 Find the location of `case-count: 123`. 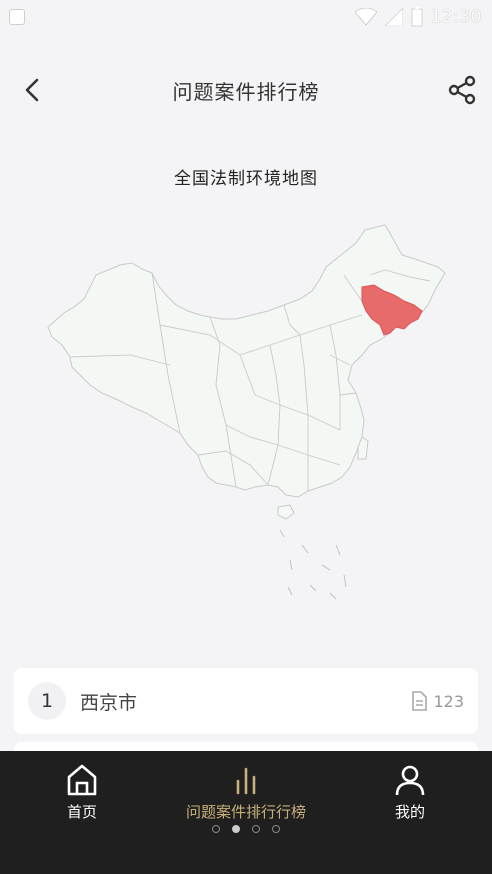

case-count: 123 is located at coordinates (437, 701).